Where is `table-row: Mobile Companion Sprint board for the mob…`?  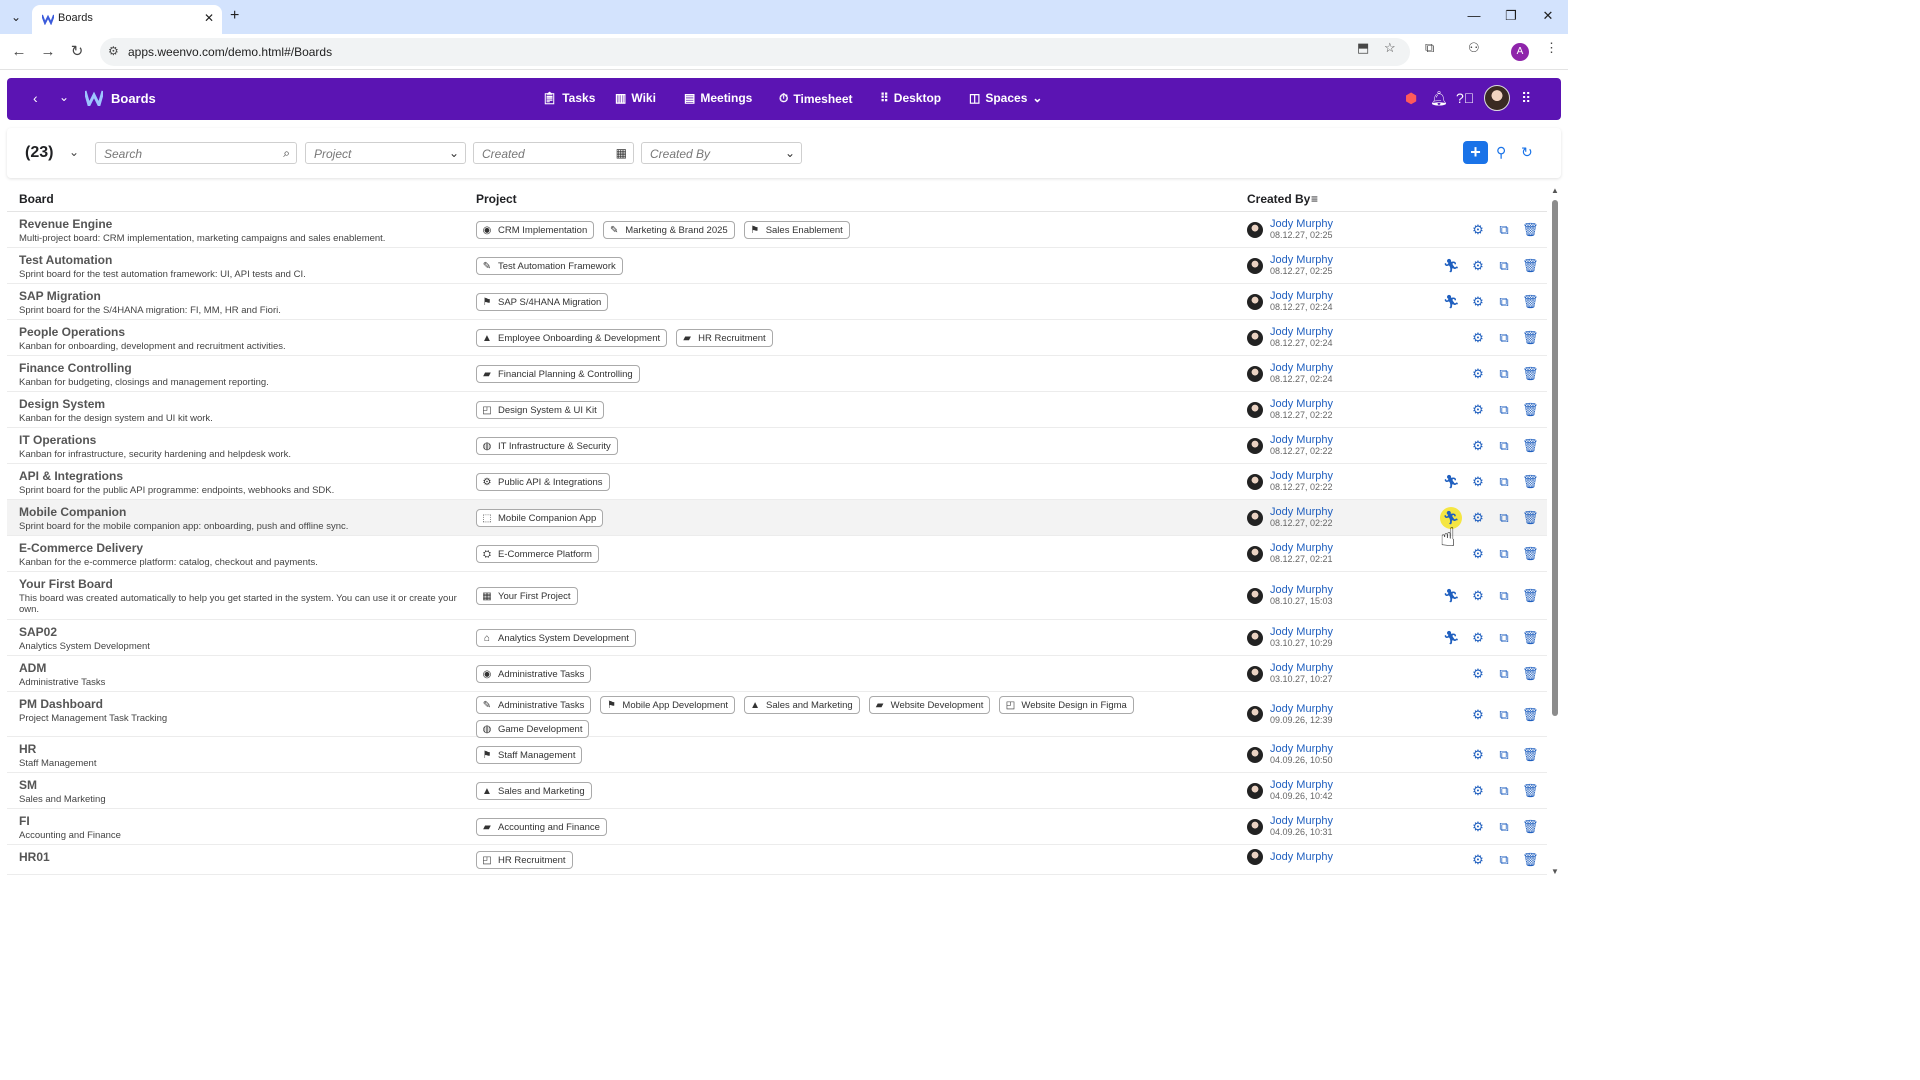 table-row: Mobile Companion Sprint board for the mob… is located at coordinates (777, 518).